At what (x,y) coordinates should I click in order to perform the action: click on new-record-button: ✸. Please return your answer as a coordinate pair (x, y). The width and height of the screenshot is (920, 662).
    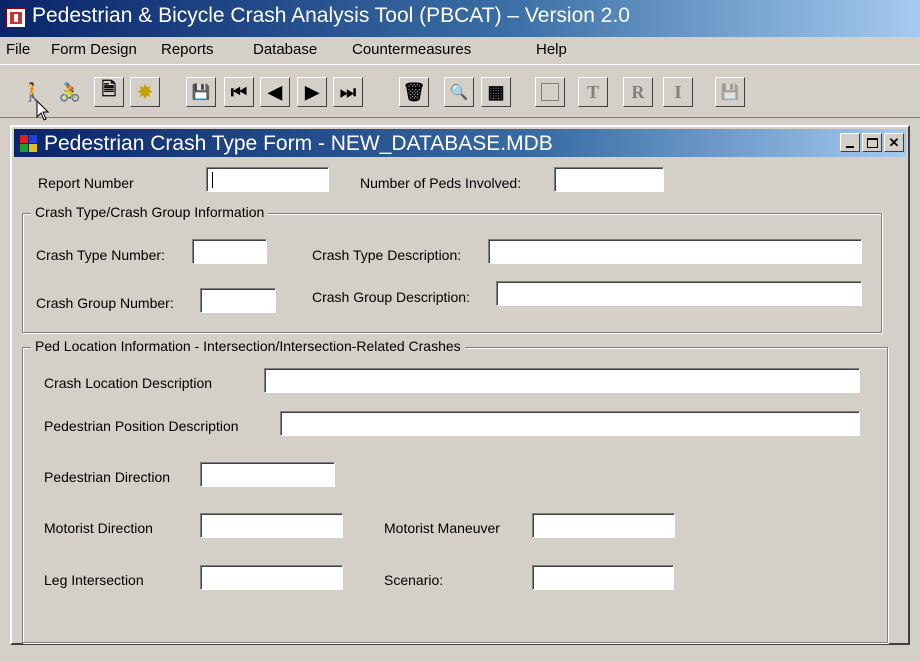
    Looking at the image, I should click on (145, 92).